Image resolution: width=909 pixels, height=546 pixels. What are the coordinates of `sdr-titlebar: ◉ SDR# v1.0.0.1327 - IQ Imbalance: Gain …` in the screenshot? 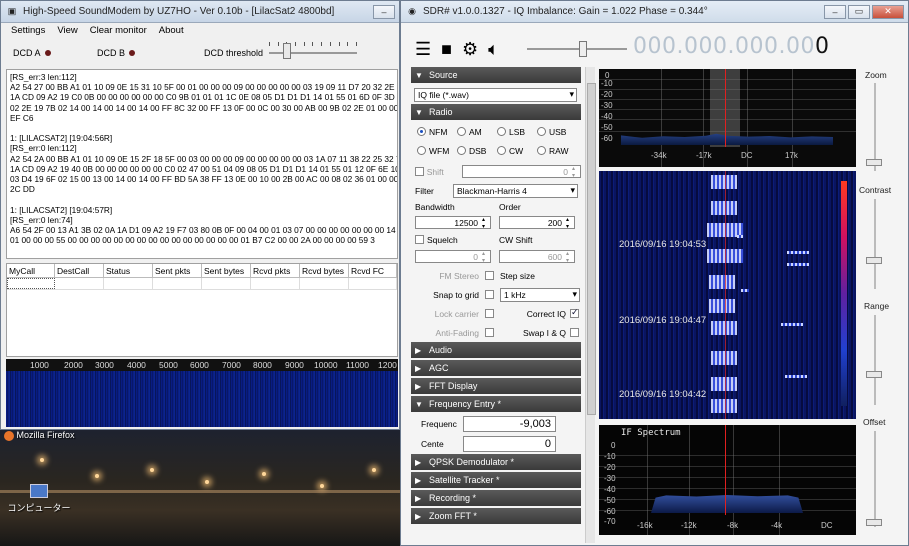 It's located at (654, 12).